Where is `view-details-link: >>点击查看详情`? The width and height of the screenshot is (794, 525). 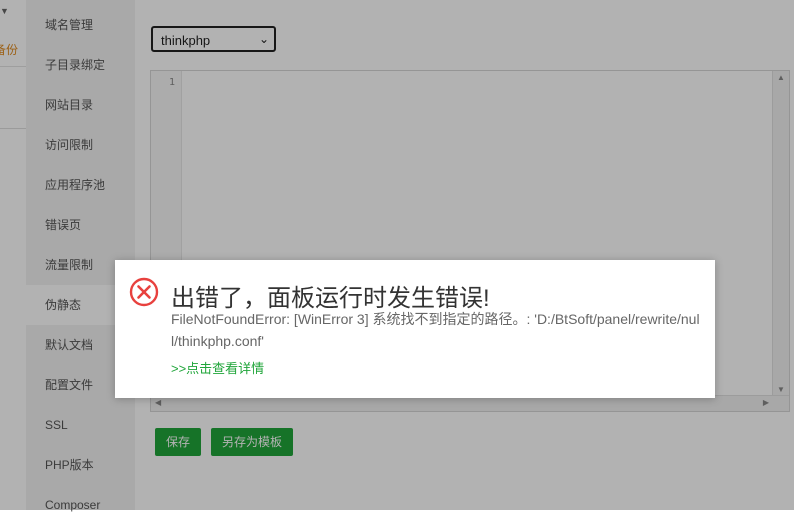
view-details-link: >>点击查看详情 is located at coordinates (217, 367).